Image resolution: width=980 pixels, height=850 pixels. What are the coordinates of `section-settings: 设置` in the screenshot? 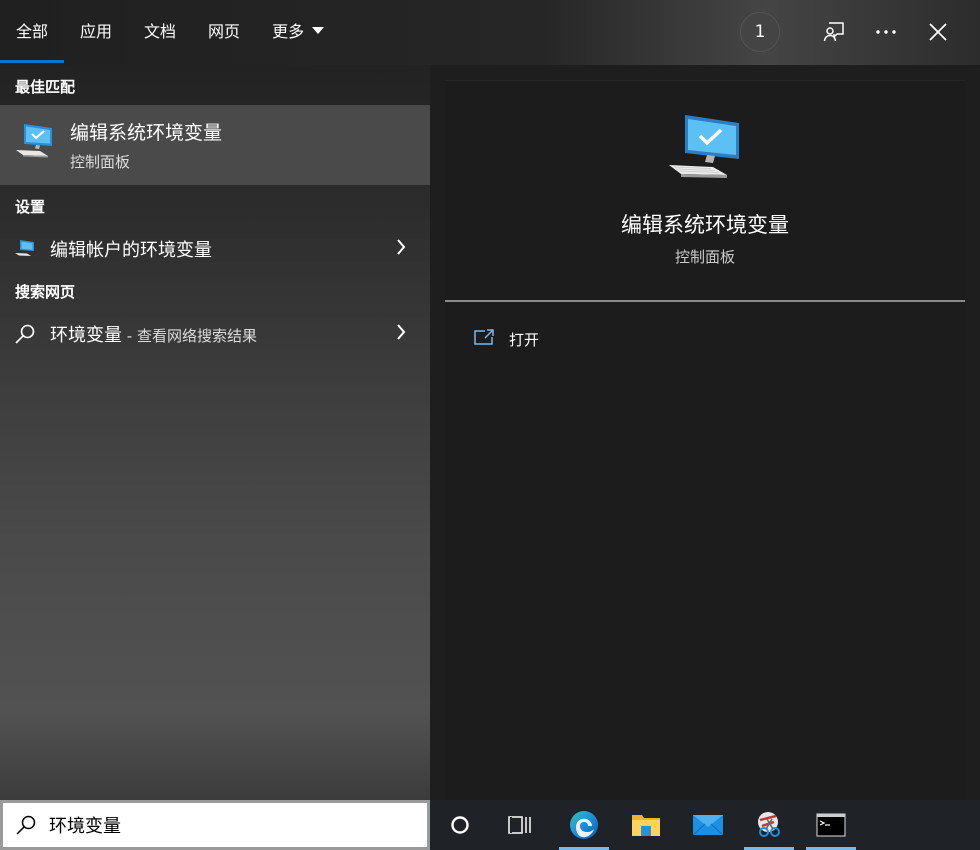 It's located at (30, 207).